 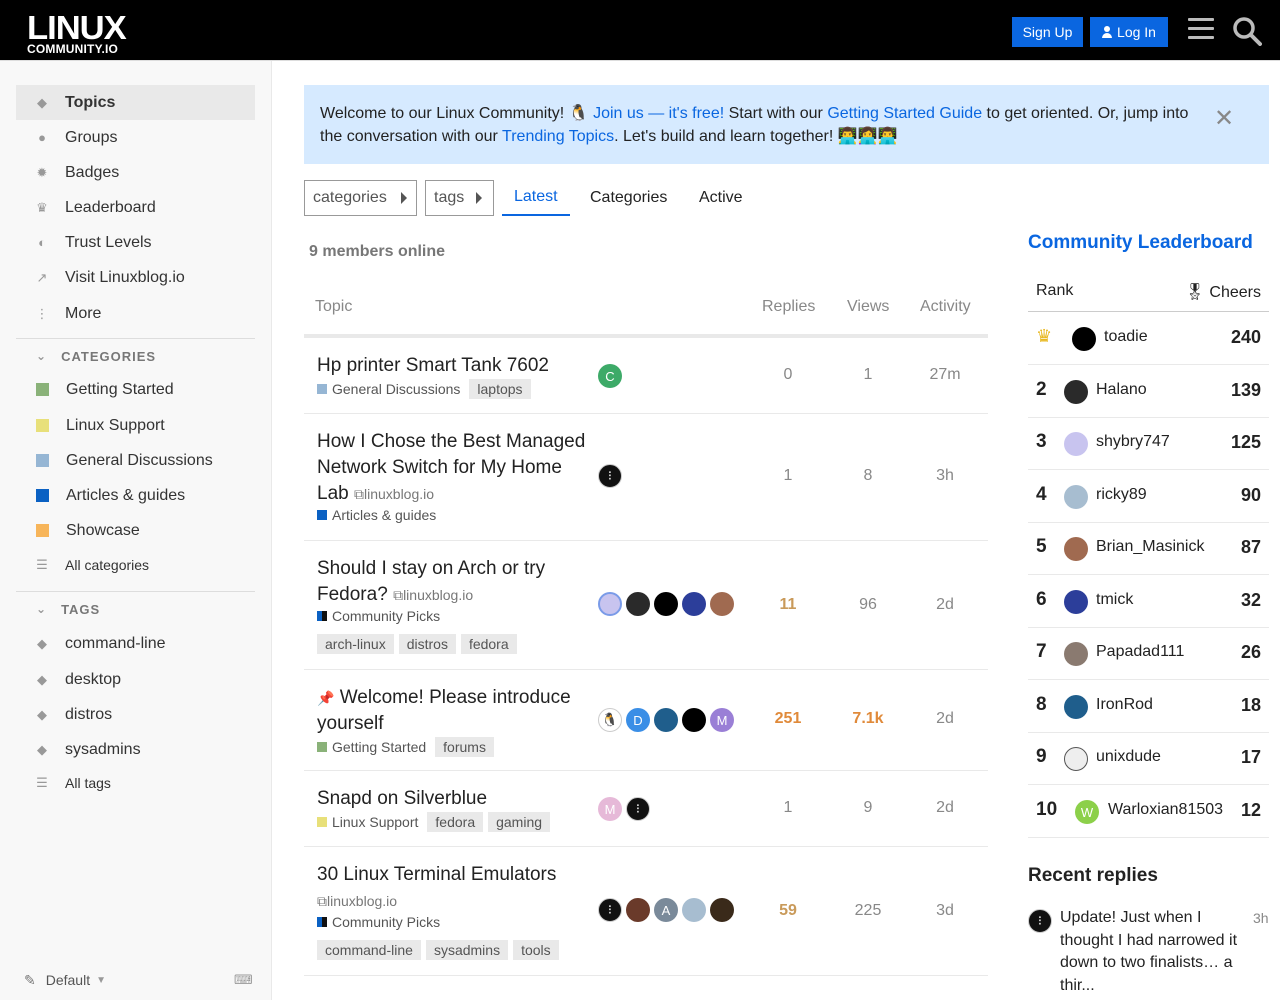 What do you see at coordinates (904, 113) in the screenshot?
I see `getting-started-guide-link: Getting Started Guide` at bounding box center [904, 113].